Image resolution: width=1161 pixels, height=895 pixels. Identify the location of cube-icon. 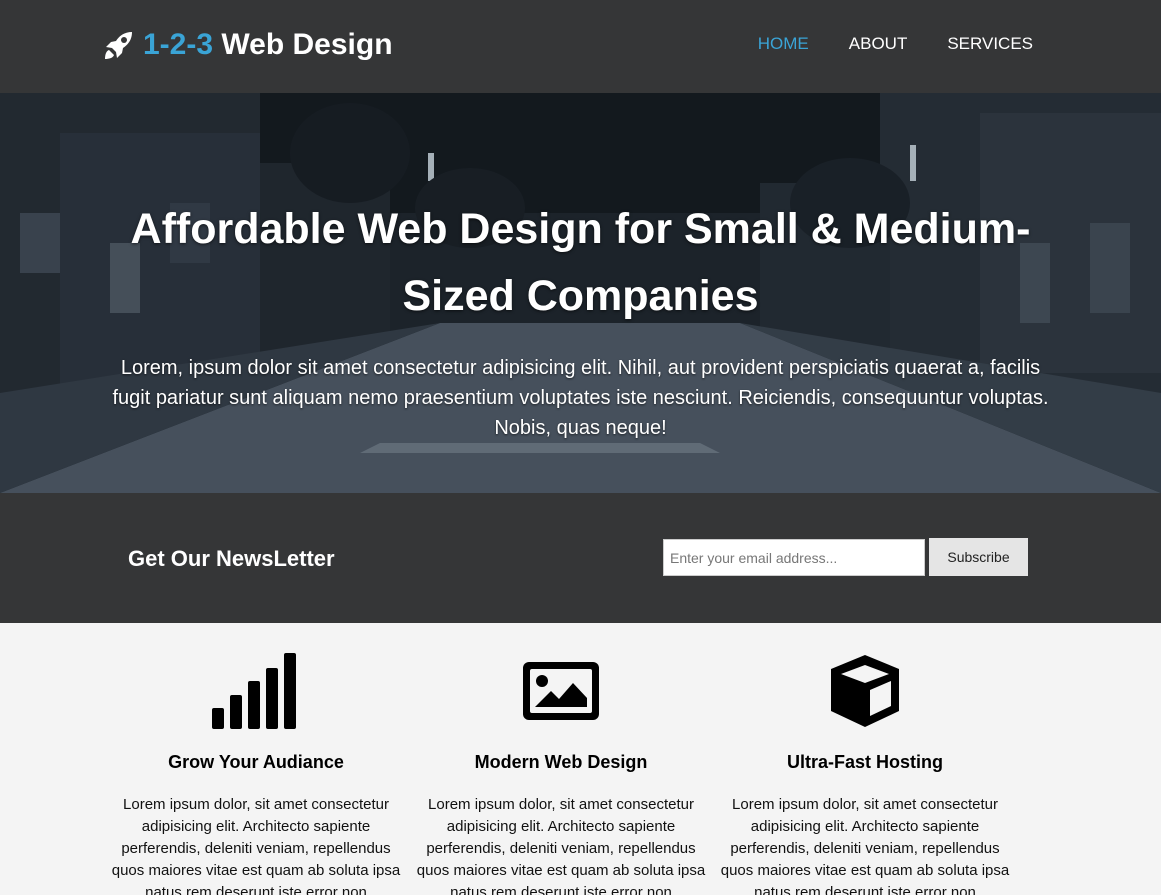
(865, 691).